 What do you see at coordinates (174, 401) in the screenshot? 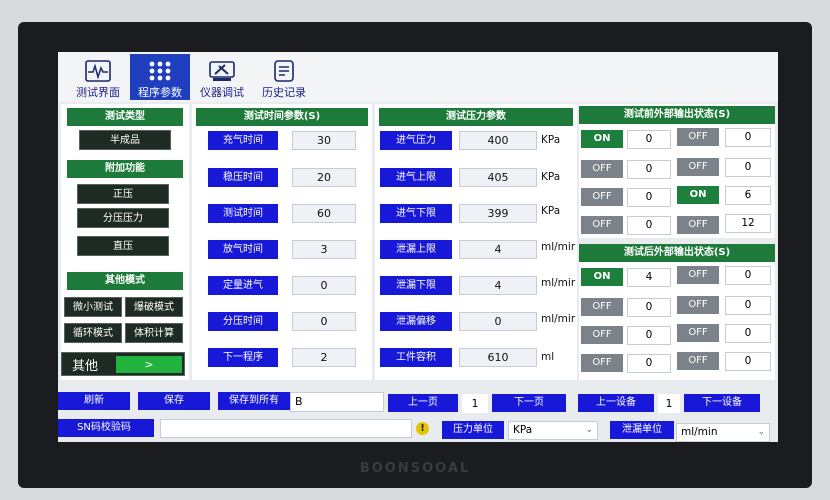
I see `save-button: 保存` at bounding box center [174, 401].